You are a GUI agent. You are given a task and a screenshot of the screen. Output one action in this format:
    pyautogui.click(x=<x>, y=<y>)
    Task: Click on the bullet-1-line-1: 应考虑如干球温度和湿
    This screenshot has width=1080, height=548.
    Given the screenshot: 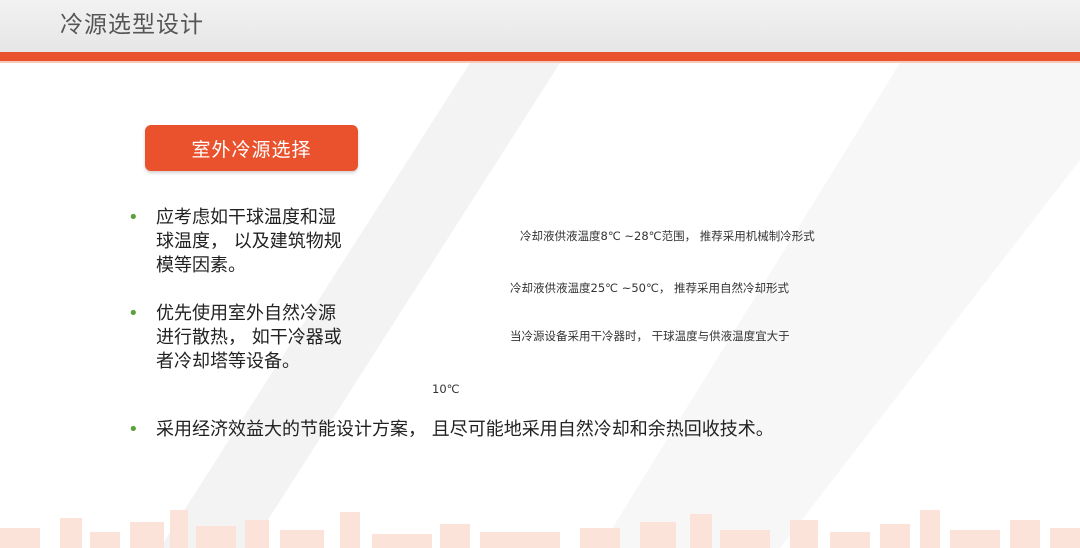 What is the action you would take?
    pyautogui.click(x=246, y=217)
    